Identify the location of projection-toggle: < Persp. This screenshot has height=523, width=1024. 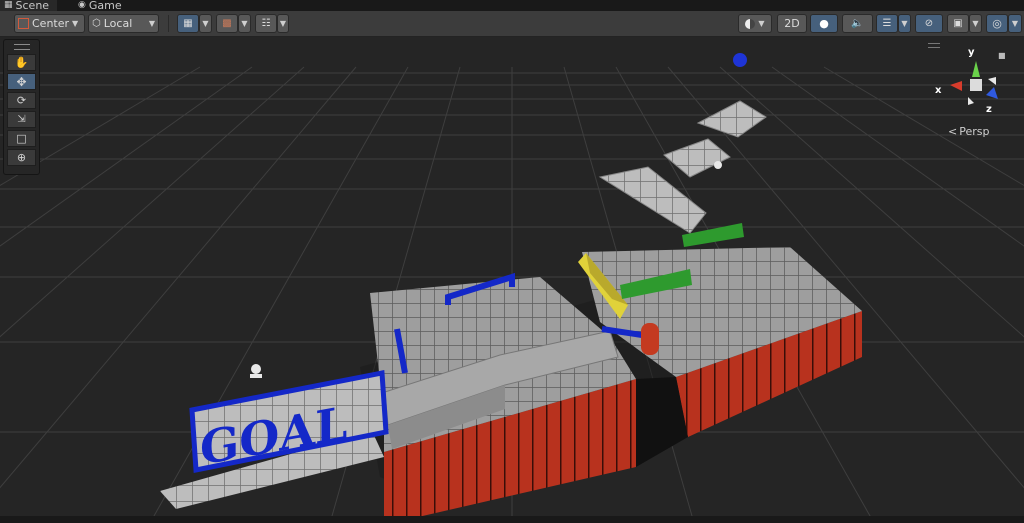
(968, 131).